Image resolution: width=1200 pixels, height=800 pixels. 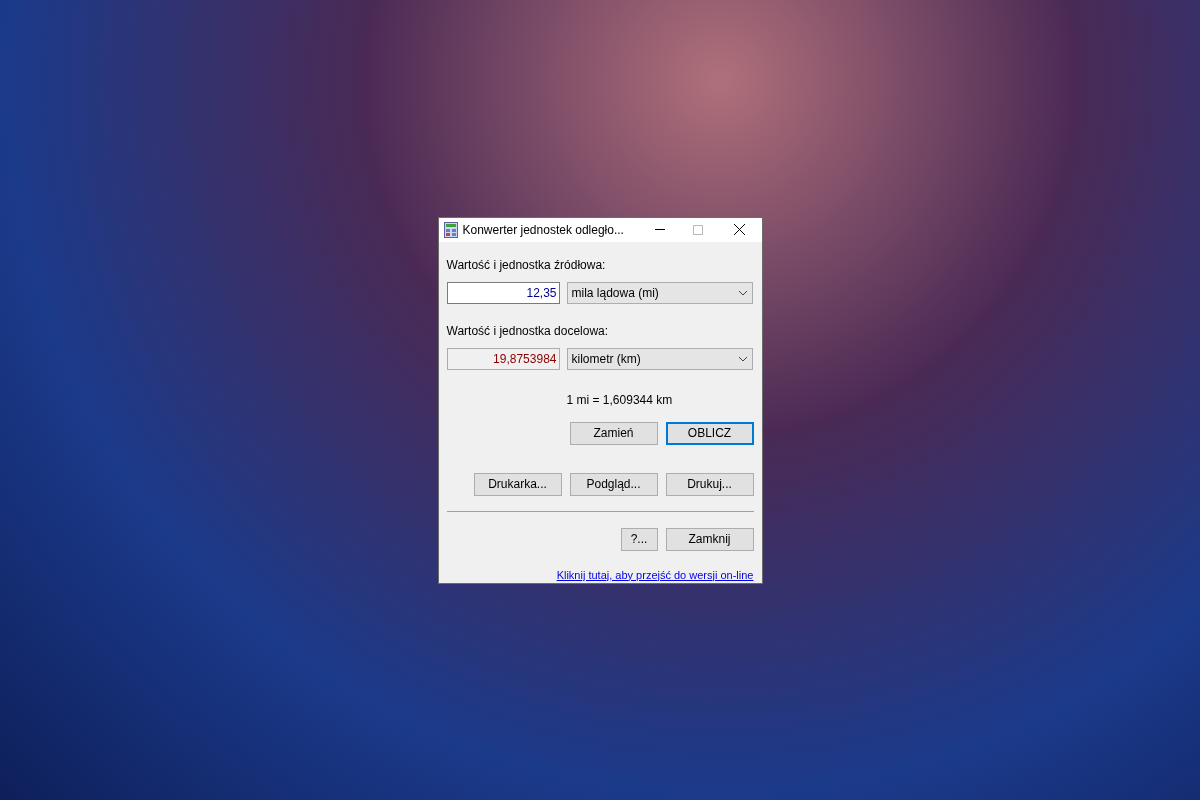 I want to click on unit-dropdown: kilometr (km), so click(x=659, y=358).